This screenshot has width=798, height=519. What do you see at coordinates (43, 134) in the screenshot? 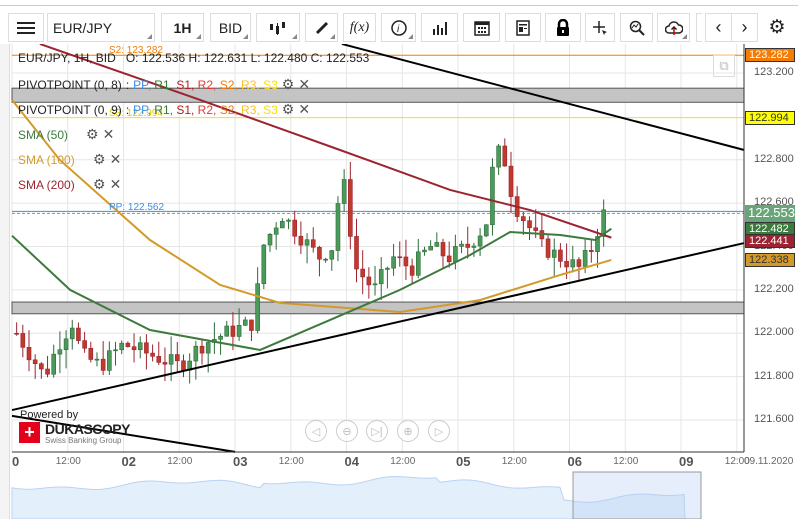
I see `sma50-label: SMA (50)` at bounding box center [43, 134].